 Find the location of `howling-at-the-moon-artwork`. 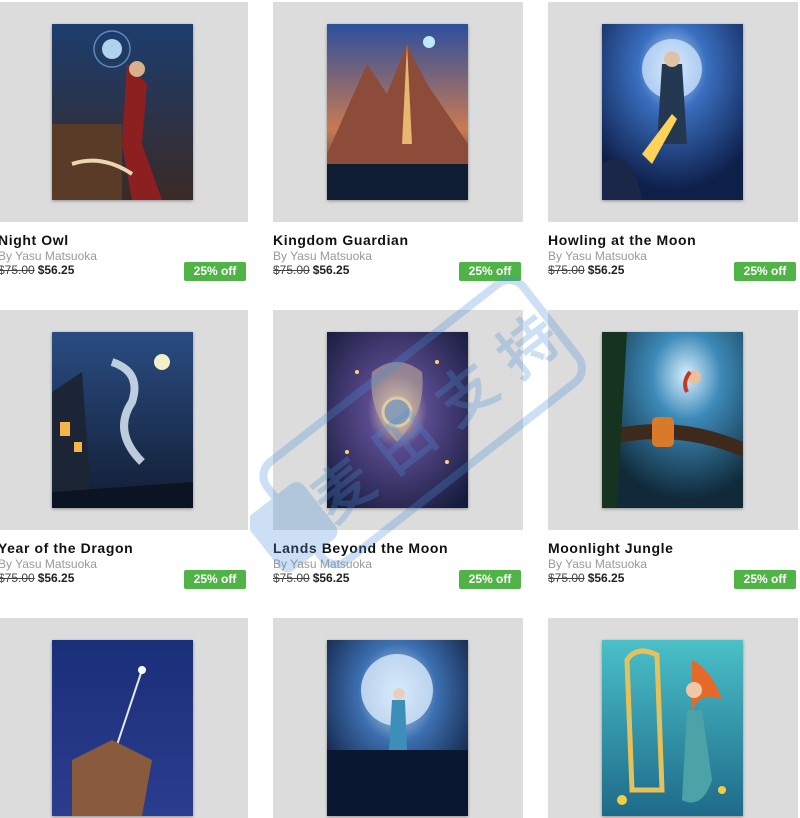

howling-at-the-moon-artwork is located at coordinates (672, 112).